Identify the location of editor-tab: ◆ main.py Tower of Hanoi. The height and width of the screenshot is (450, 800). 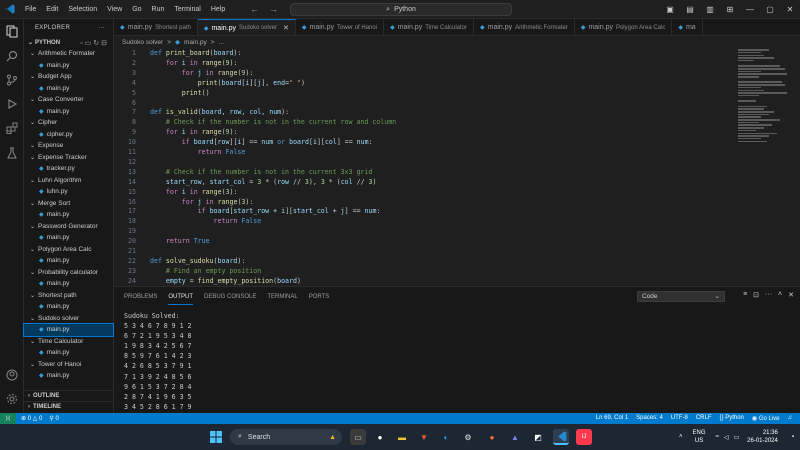
(340, 27).